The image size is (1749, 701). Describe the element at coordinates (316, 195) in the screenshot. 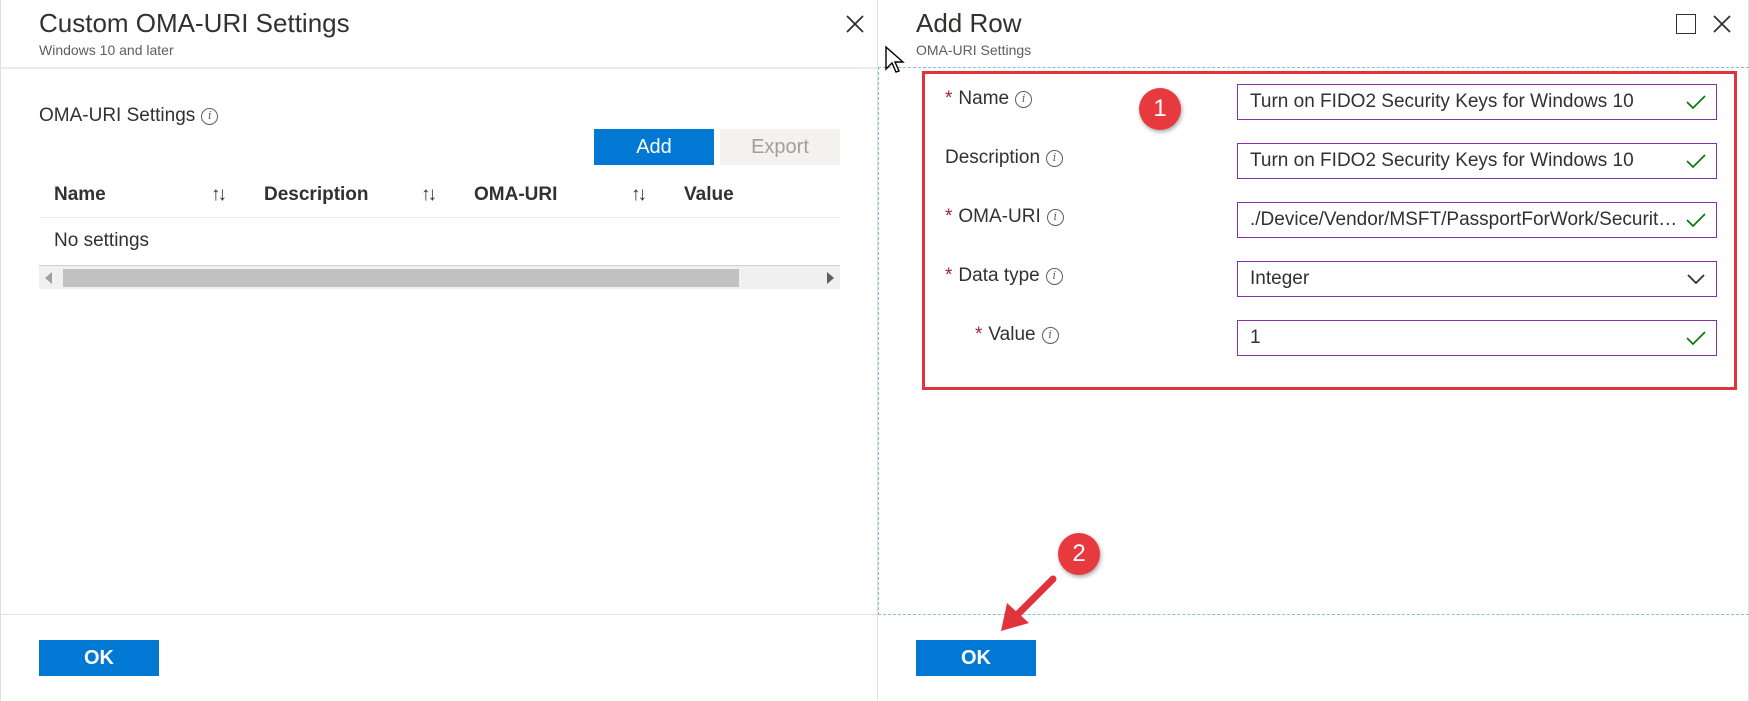

I see `column-header-description: Description` at that location.